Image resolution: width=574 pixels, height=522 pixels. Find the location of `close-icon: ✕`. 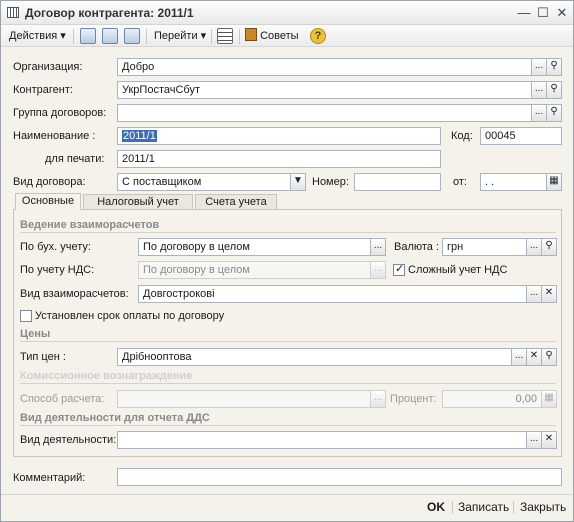

close-icon: ✕ is located at coordinates (562, 12).